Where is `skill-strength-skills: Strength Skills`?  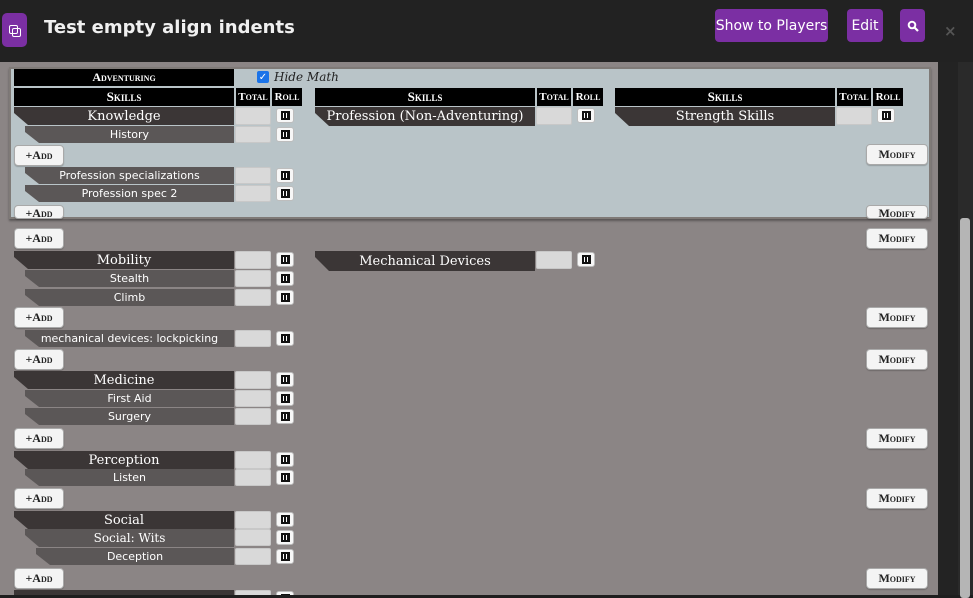 skill-strength-skills: Strength Skills is located at coordinates (725, 116).